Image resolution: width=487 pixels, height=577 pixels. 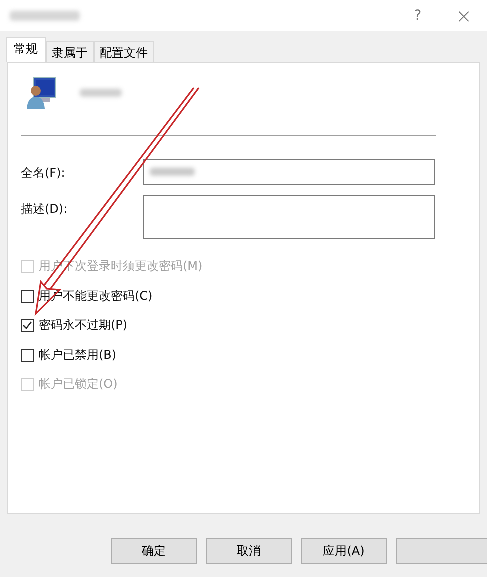 I want to click on redacted-value, so click(x=172, y=172).